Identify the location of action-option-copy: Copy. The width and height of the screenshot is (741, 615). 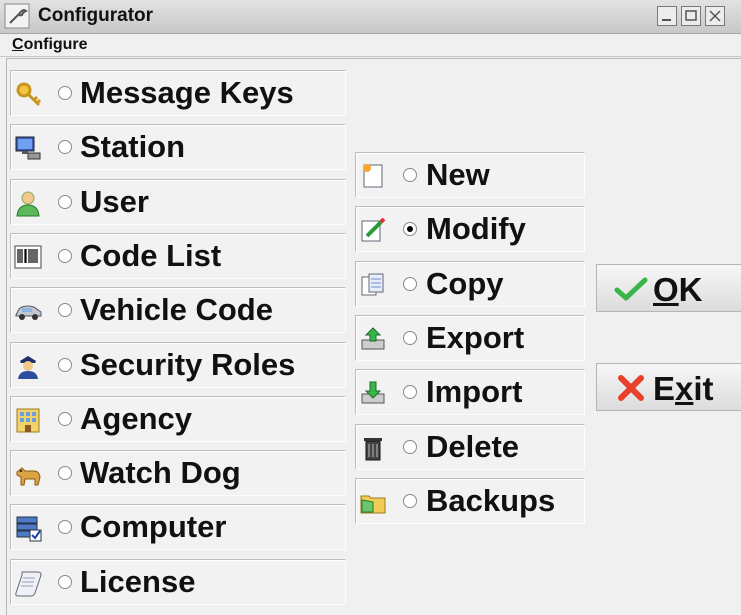
(470, 283).